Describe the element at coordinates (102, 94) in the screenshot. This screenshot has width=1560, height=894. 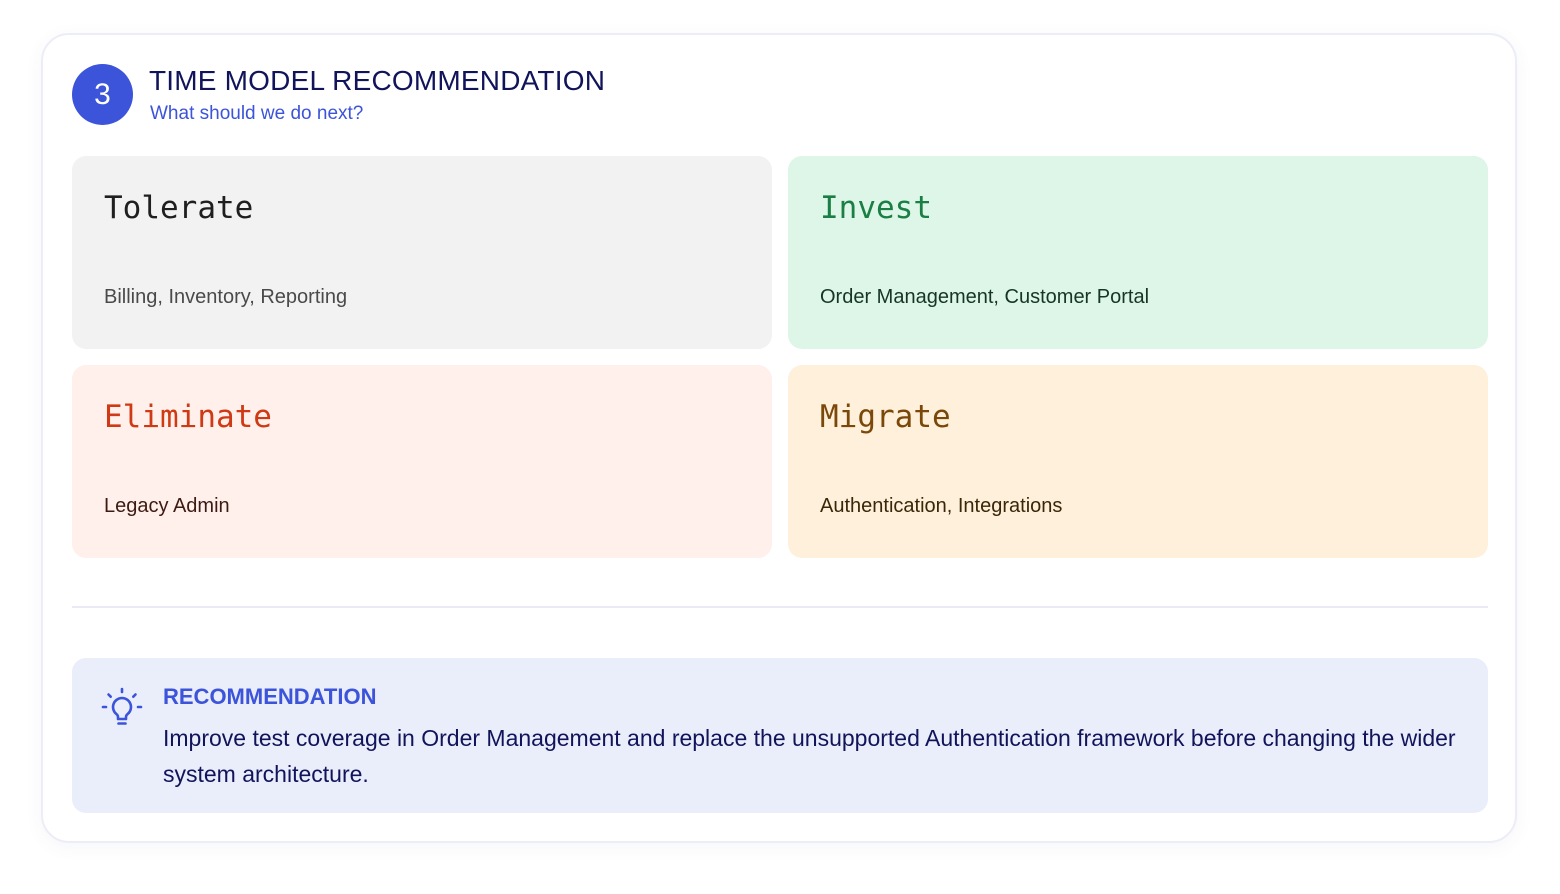
I see `step-number-badge: 3` at that location.